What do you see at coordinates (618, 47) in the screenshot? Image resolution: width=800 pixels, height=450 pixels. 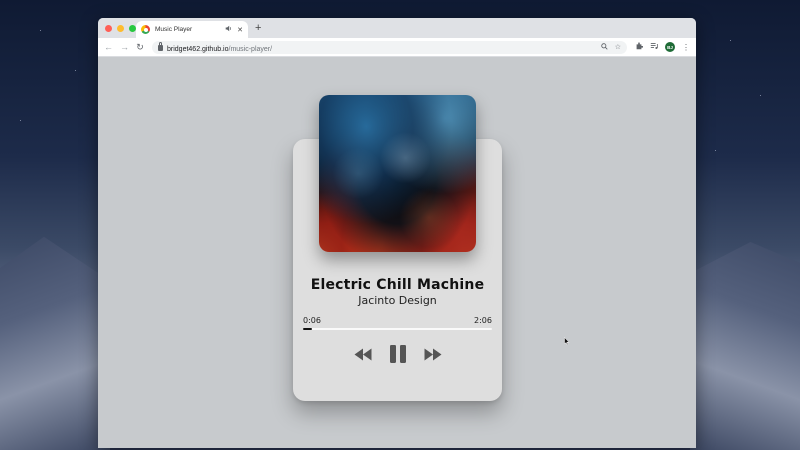 I see `bookmark-star-icon: ☆` at bounding box center [618, 47].